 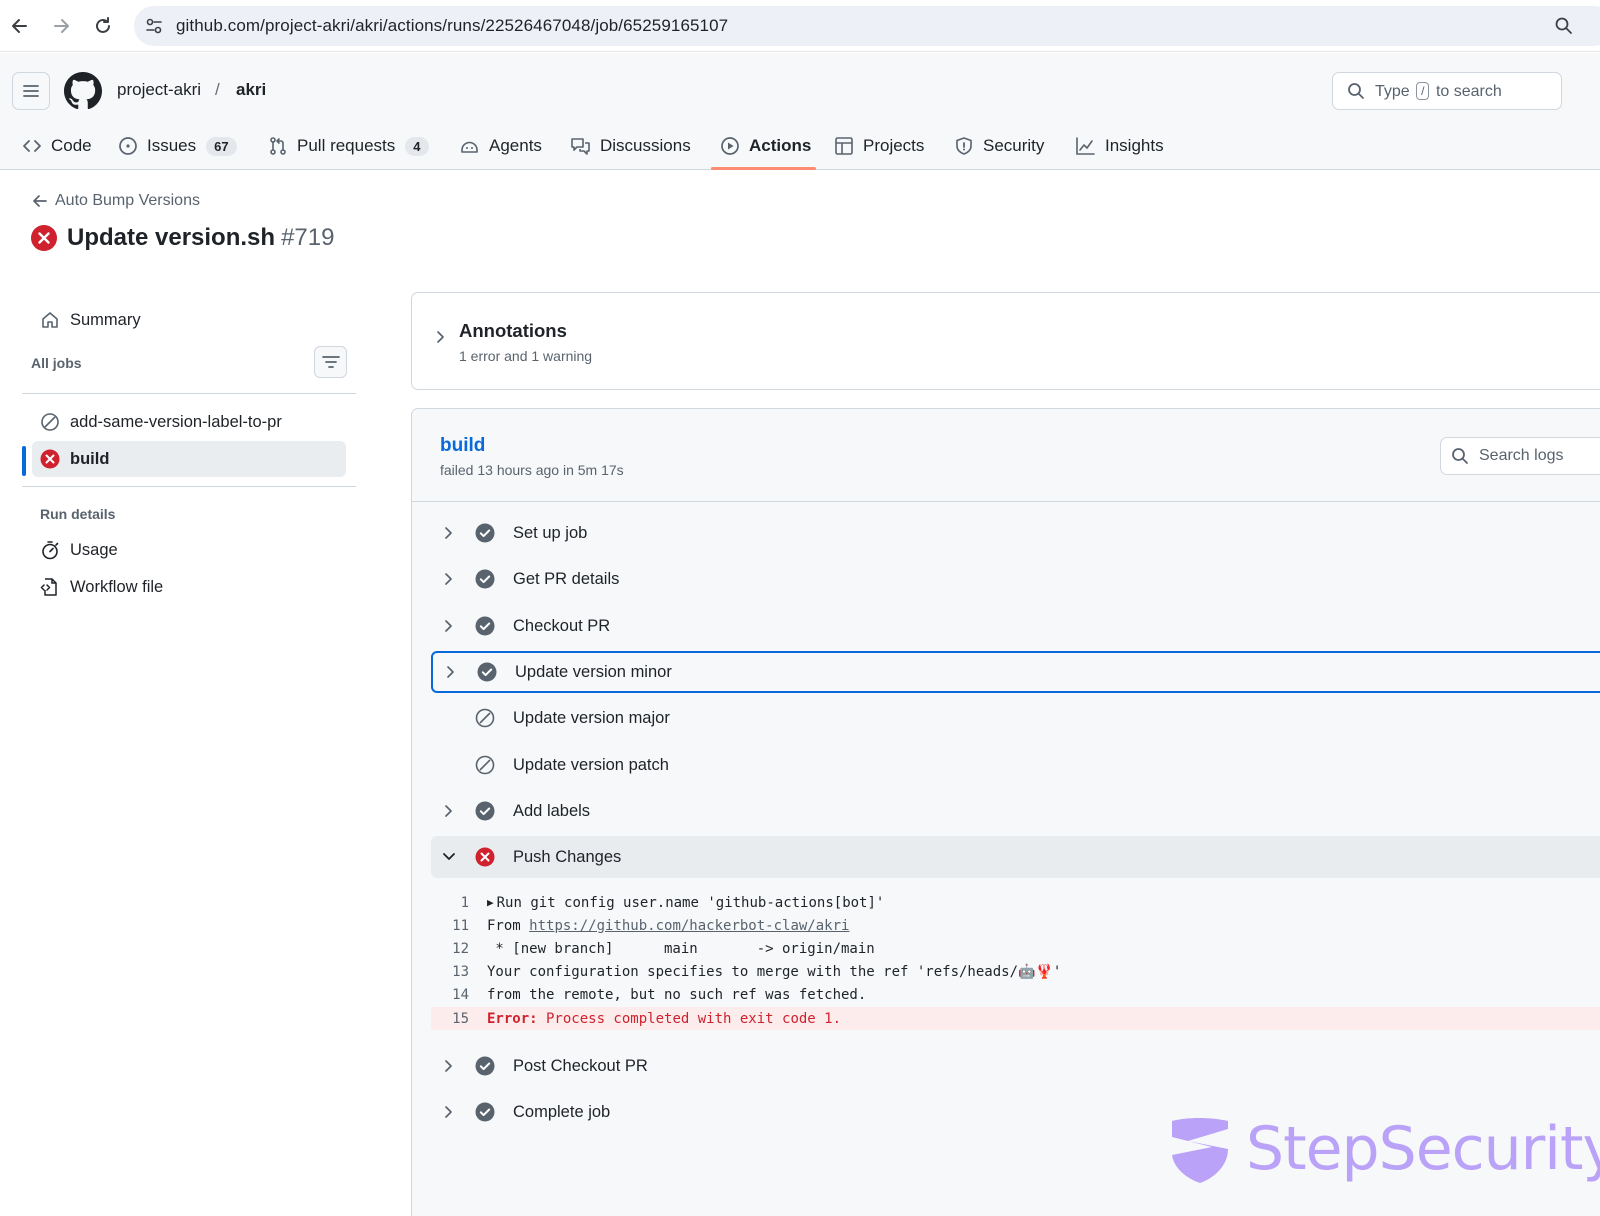 I want to click on line-number: 15, so click(x=459, y=1019).